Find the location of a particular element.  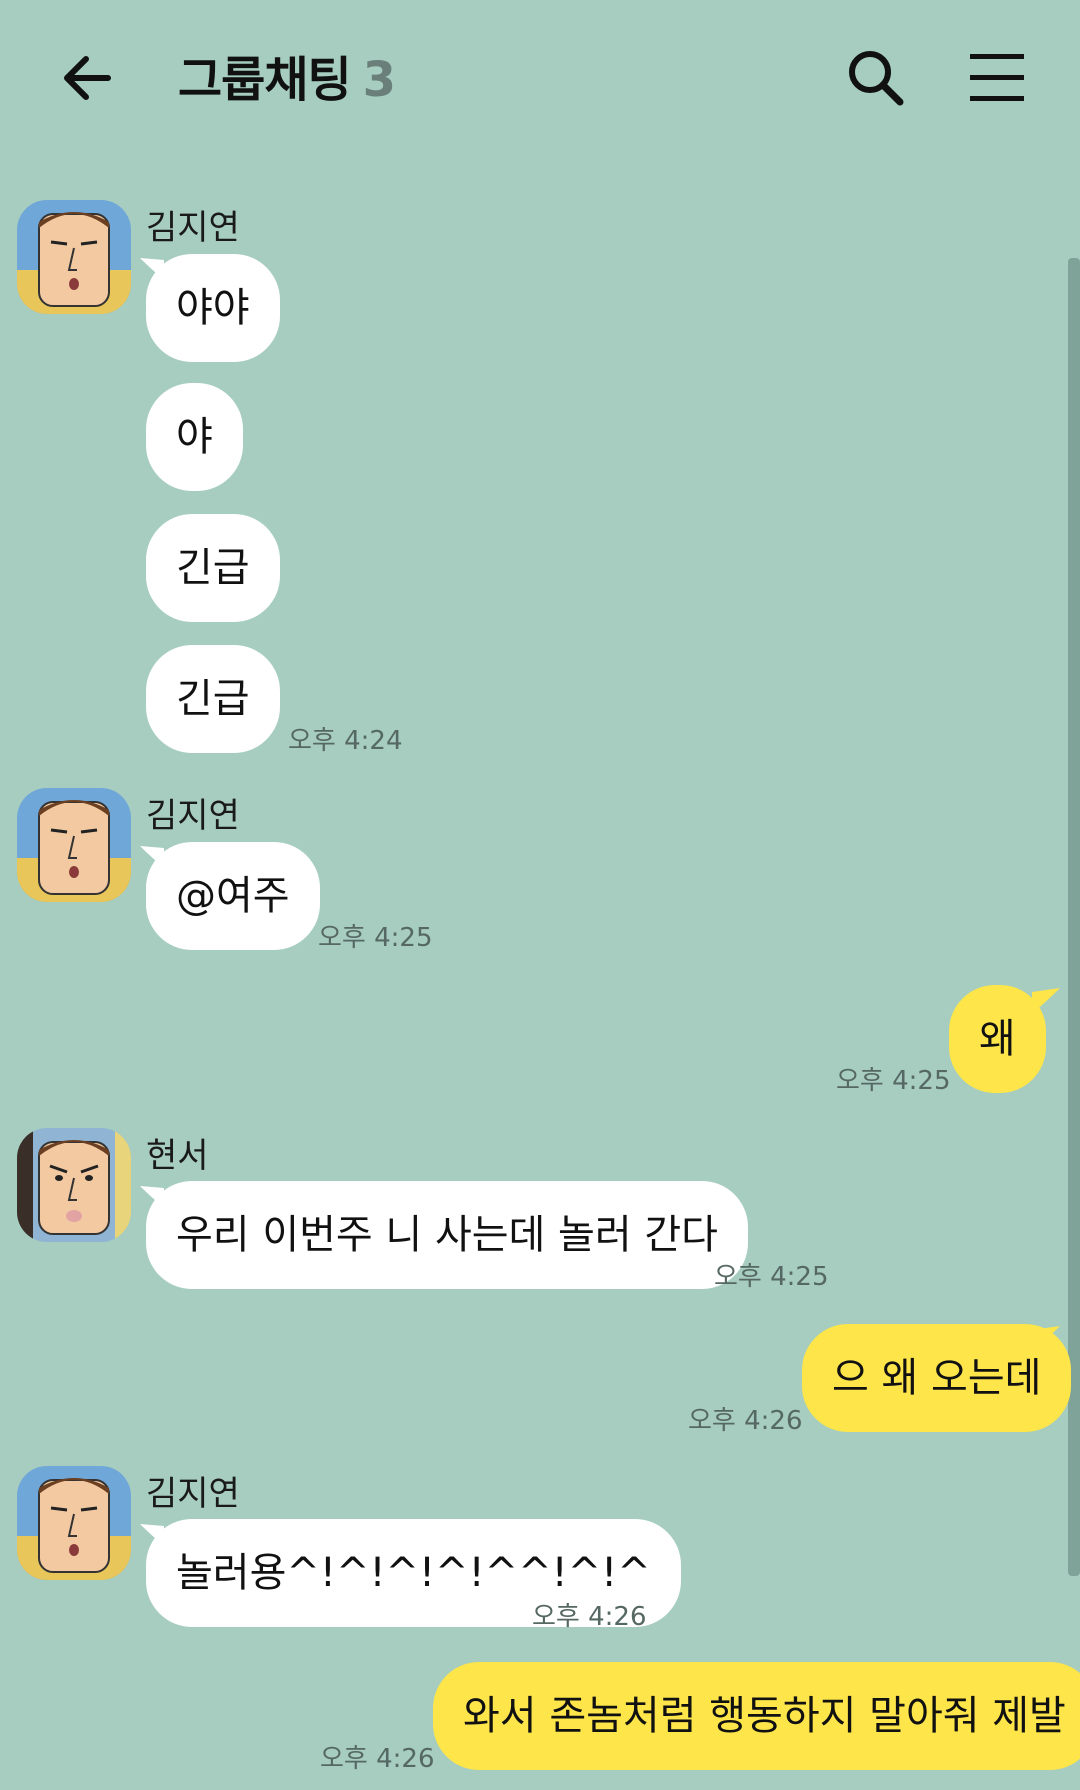

message-bubble: @여주 is located at coordinates (233, 896).